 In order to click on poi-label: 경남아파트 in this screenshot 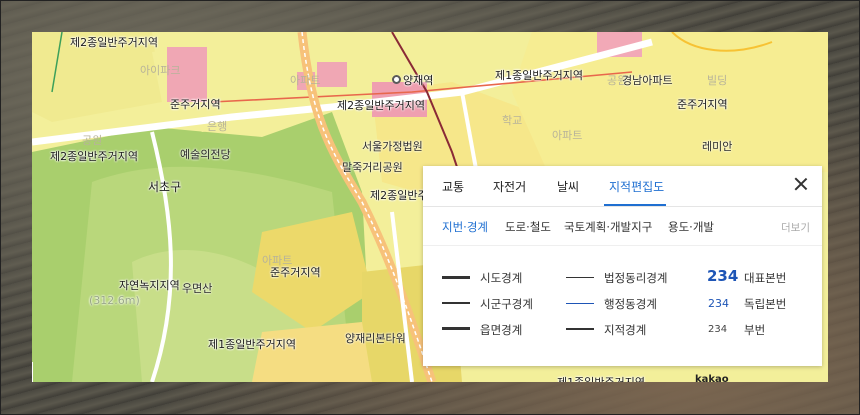, I will do `click(647, 80)`.